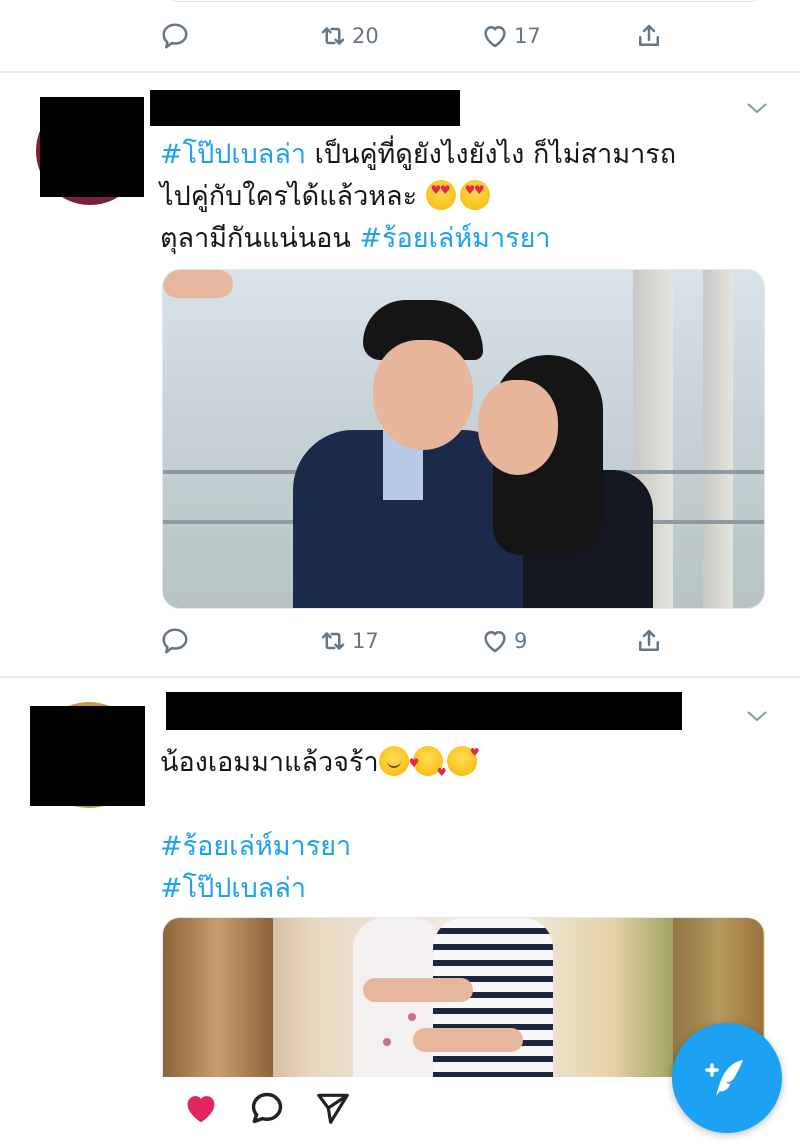 The height and width of the screenshot is (1145, 800). I want to click on tweet-text-segment: ไปคู่กับใครได้แล้วหละ, so click(293, 196).